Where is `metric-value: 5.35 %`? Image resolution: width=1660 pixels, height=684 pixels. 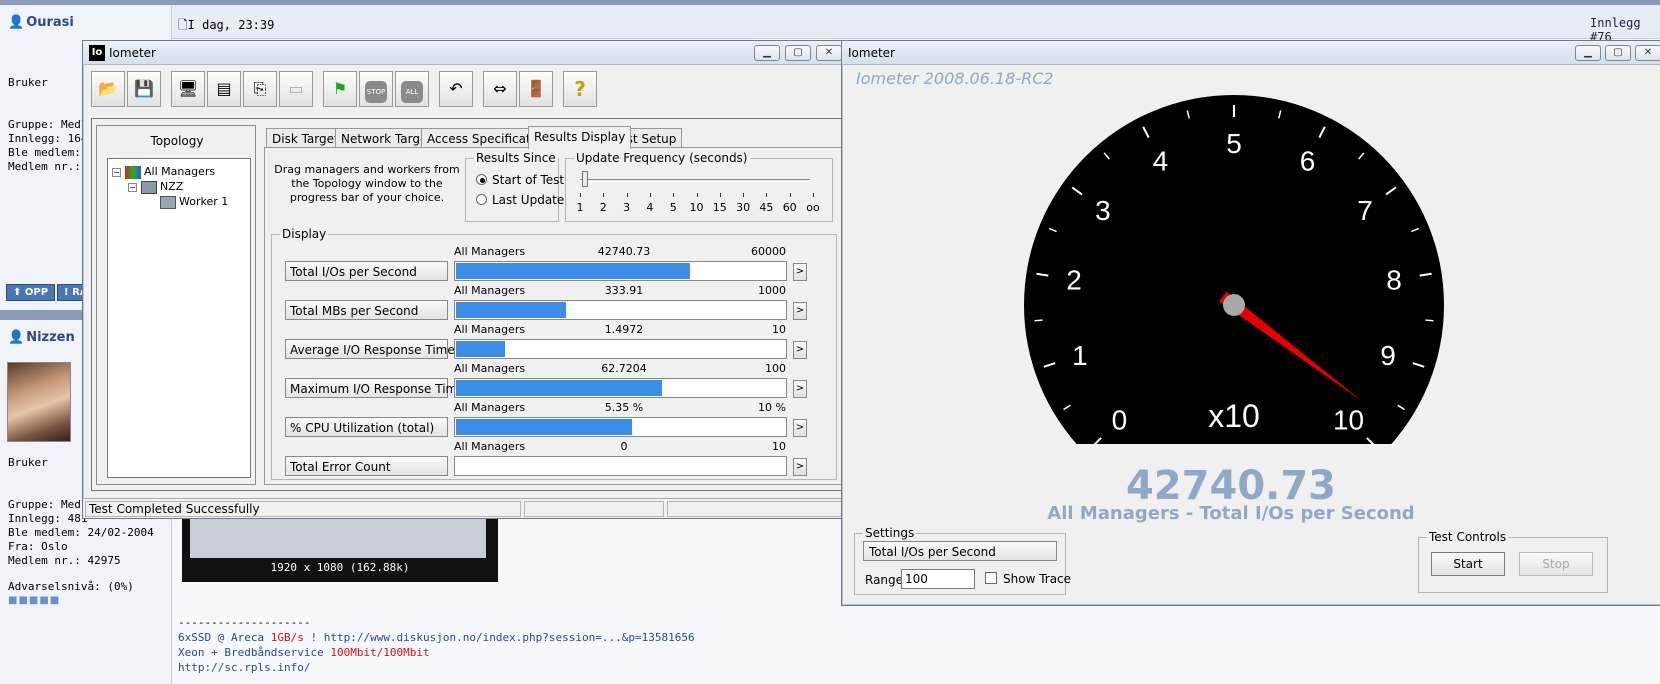 metric-value: 5.35 % is located at coordinates (624, 407).